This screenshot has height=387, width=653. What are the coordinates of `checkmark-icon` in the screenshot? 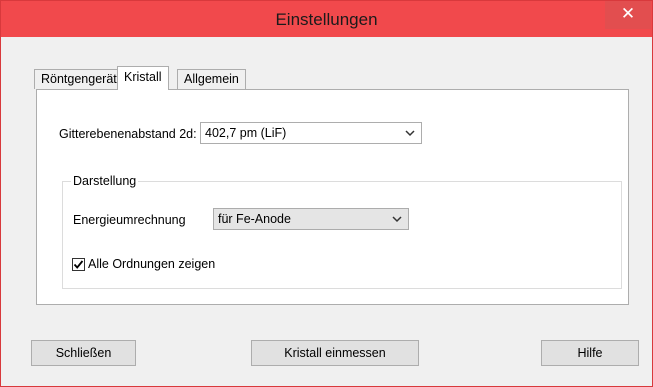 It's located at (78, 264).